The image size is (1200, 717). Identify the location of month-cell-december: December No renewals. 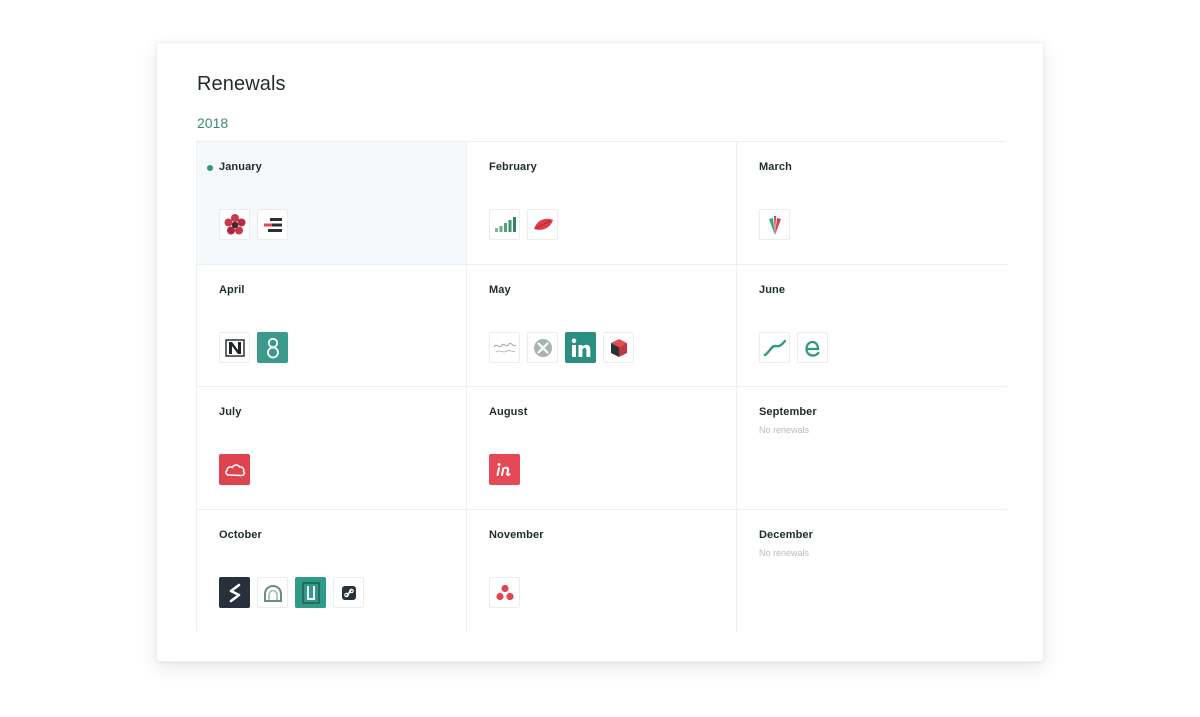
(872, 571).